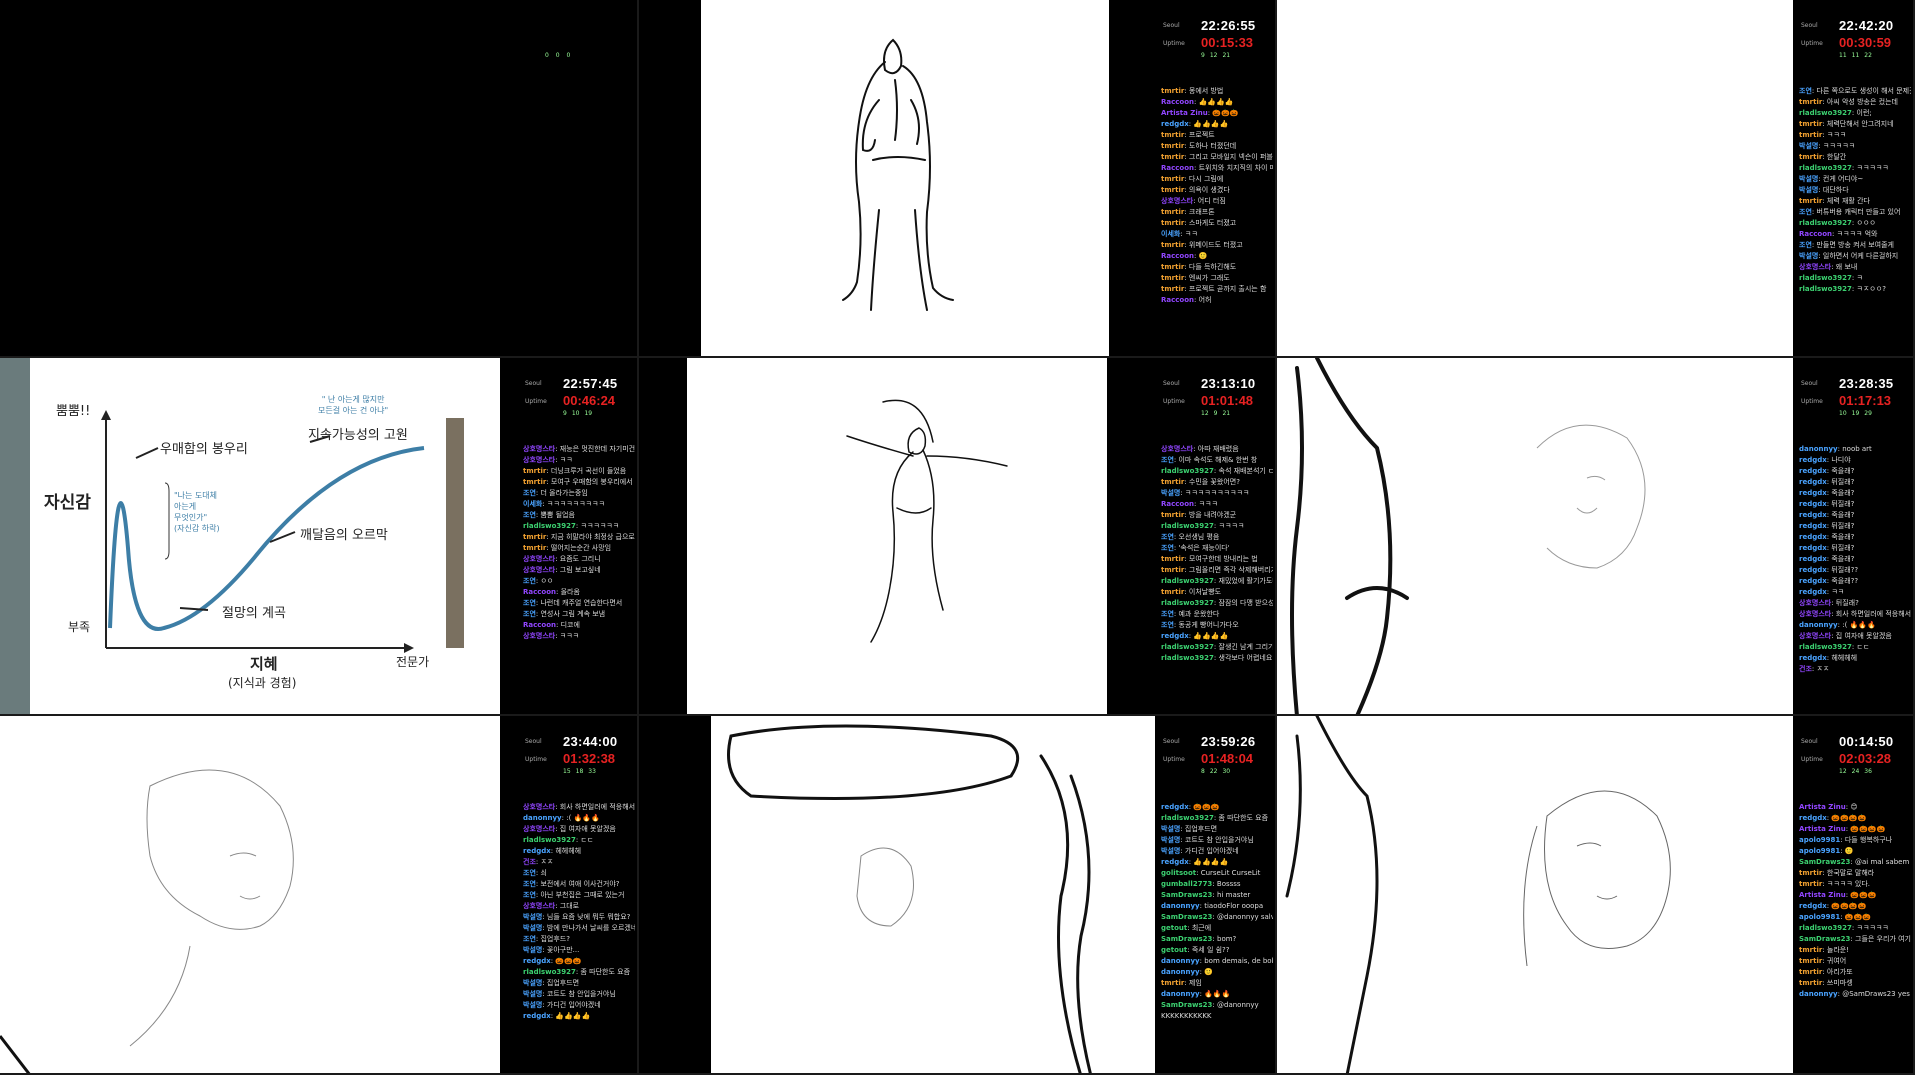 The width and height of the screenshot is (1915, 1075). I want to click on chat-username: golitsoot, so click(1178, 873).